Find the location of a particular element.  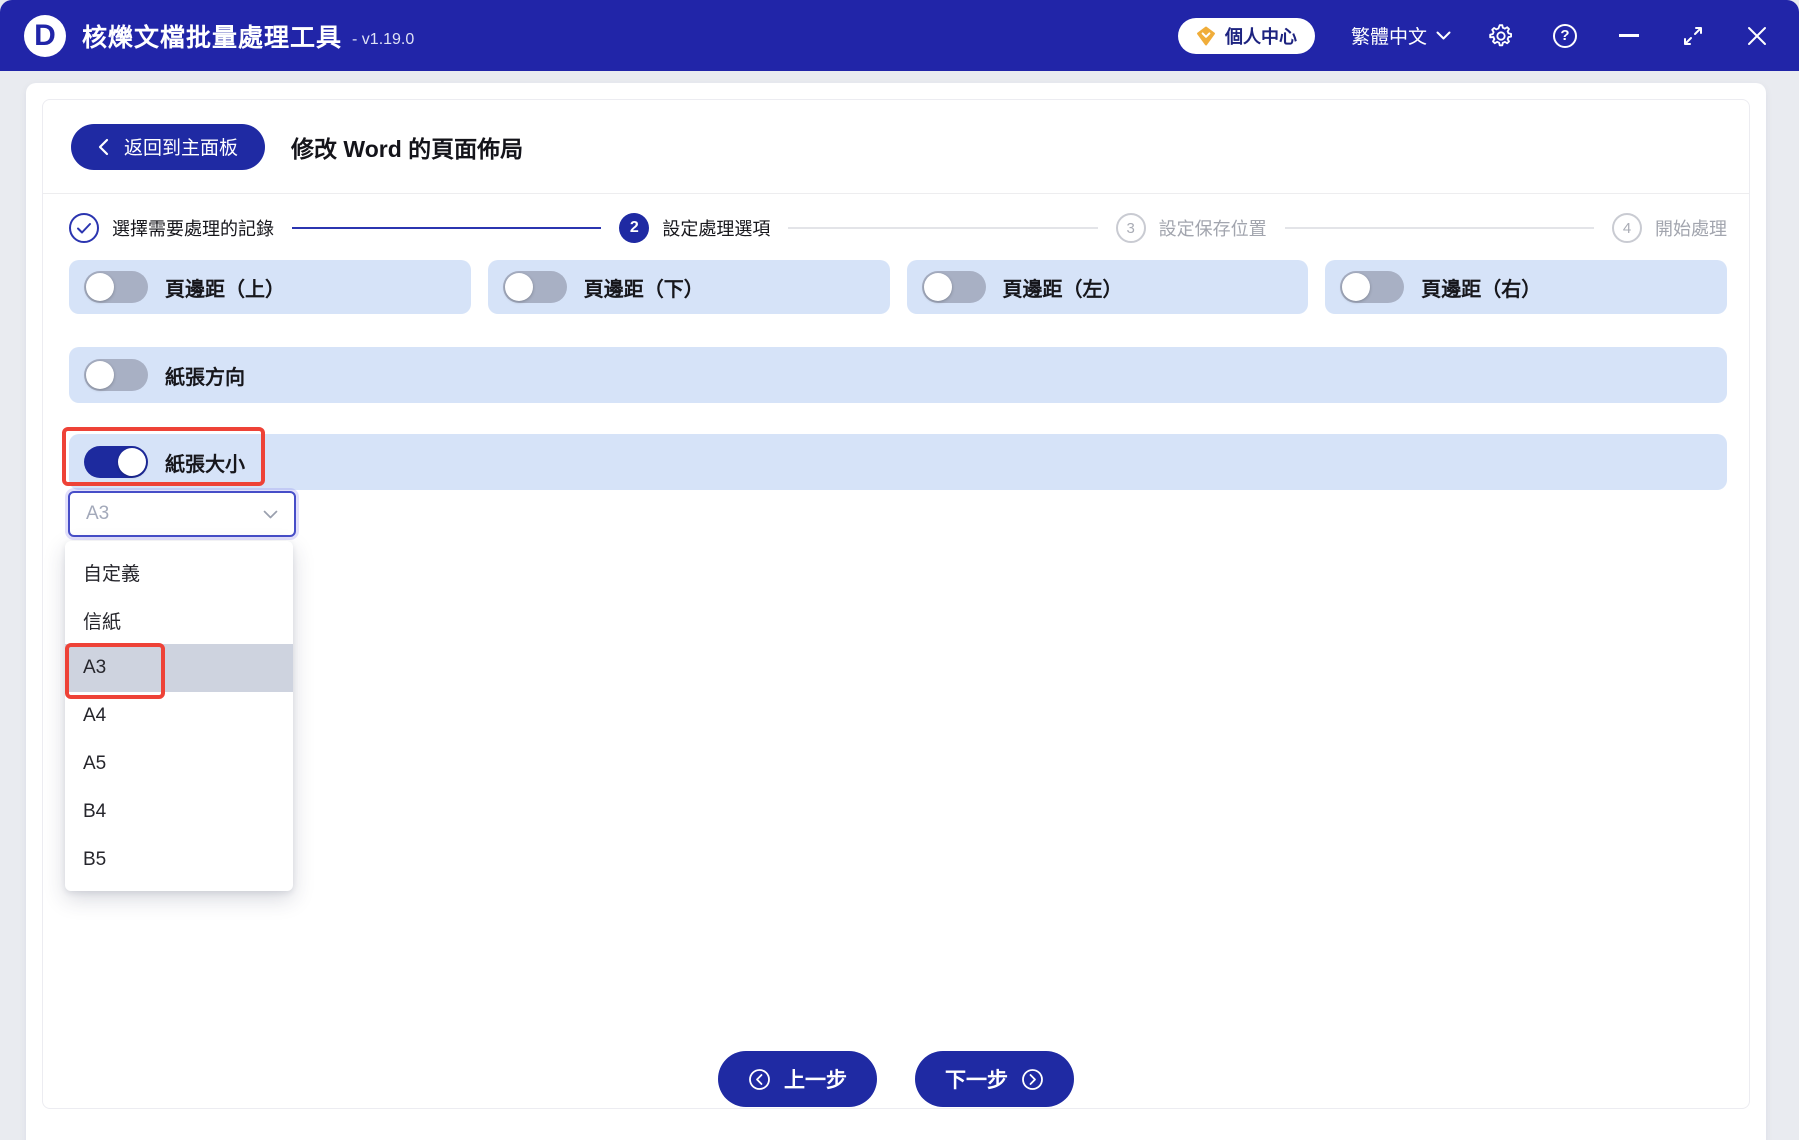

step-3: 3 設定保存位置 is located at coordinates (1191, 228).